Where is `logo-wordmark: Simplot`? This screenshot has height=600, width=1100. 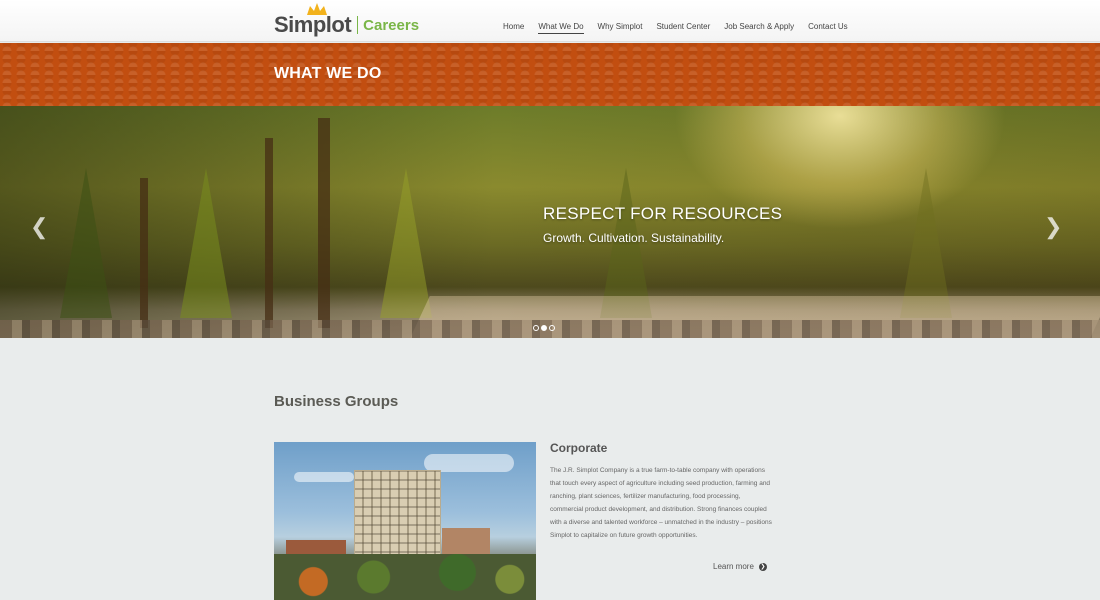
logo-wordmark: Simplot is located at coordinates (313, 24).